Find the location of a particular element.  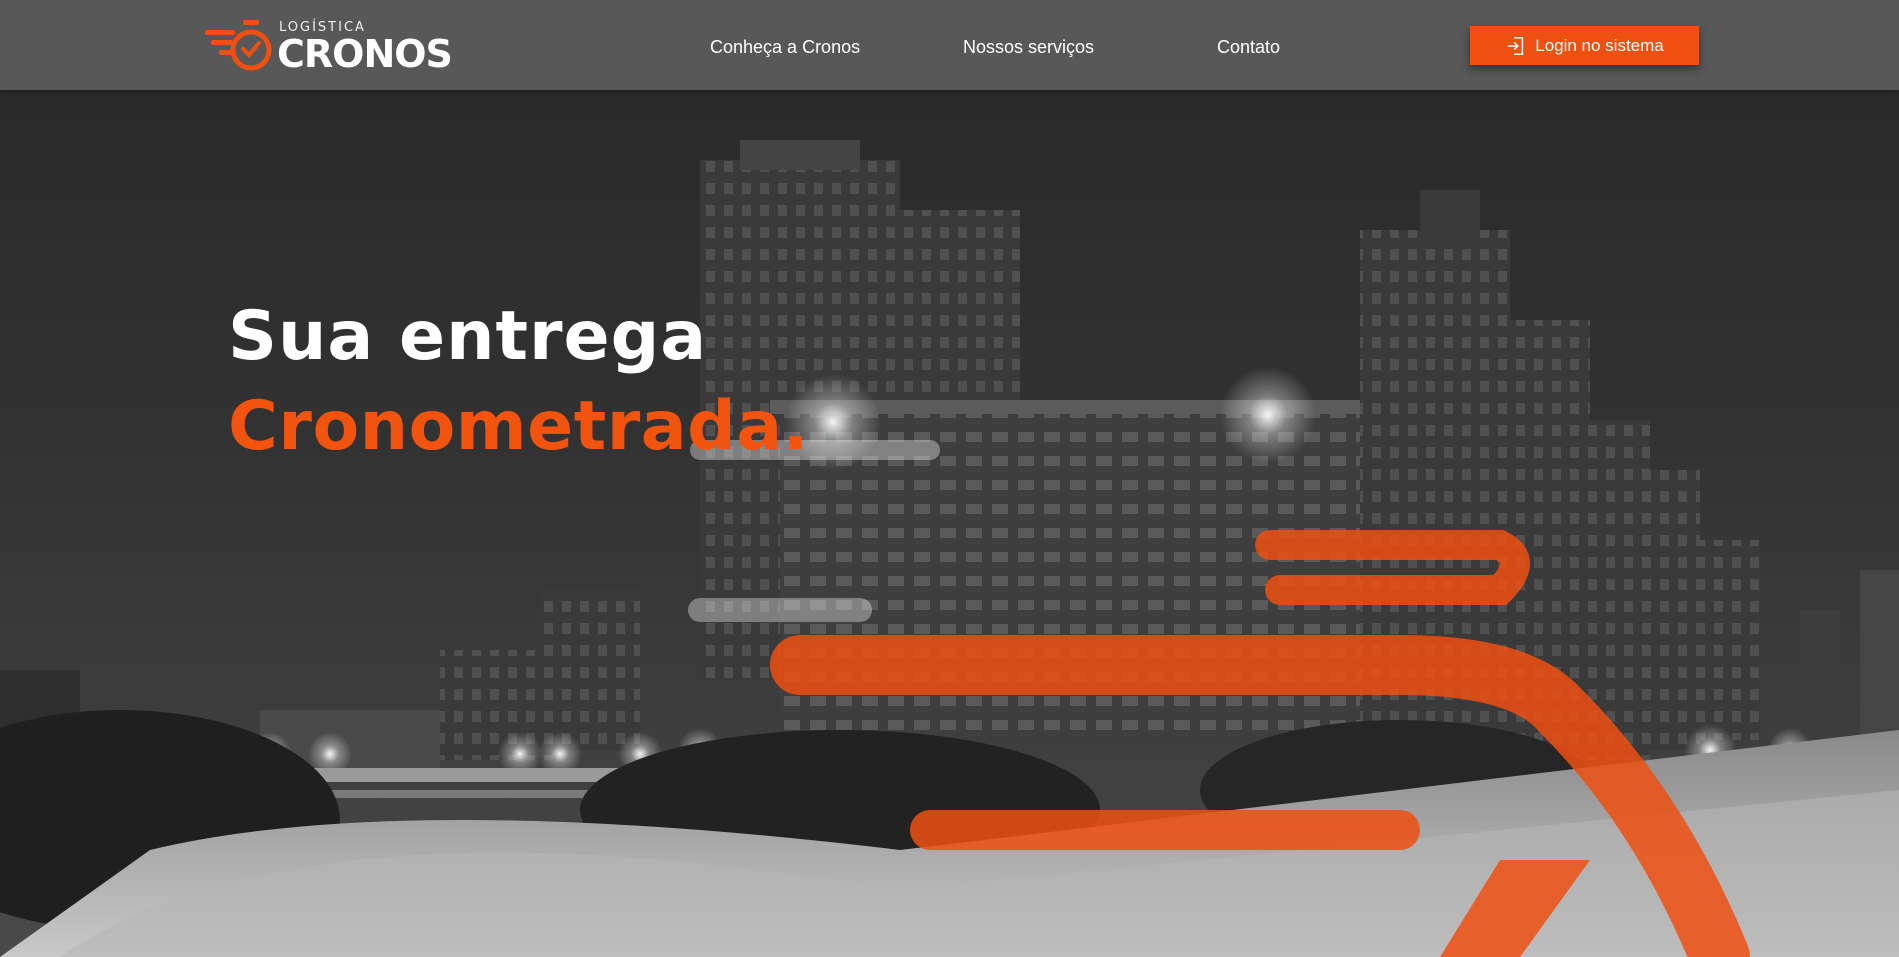

cronos-logo: LOGÍSTICA CRONOS is located at coordinates (329, 45).